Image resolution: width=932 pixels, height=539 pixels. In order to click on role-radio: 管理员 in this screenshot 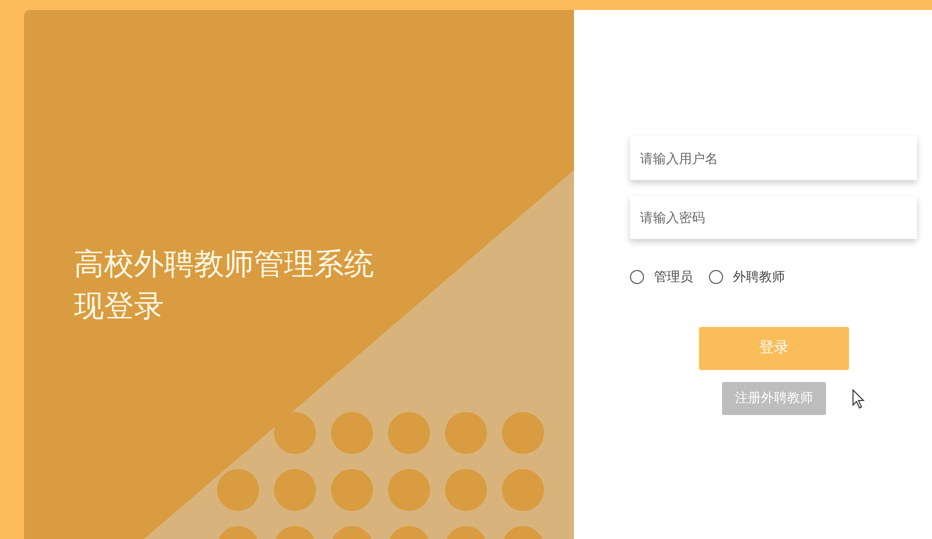, I will do `click(661, 276)`.